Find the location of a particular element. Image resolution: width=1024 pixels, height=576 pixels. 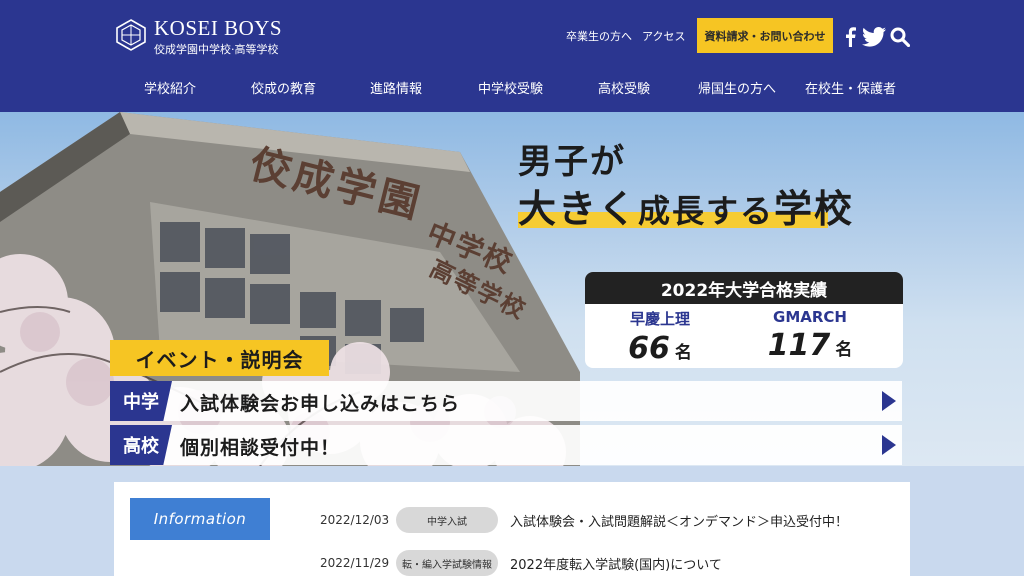

information-button: Information is located at coordinates (200, 519).